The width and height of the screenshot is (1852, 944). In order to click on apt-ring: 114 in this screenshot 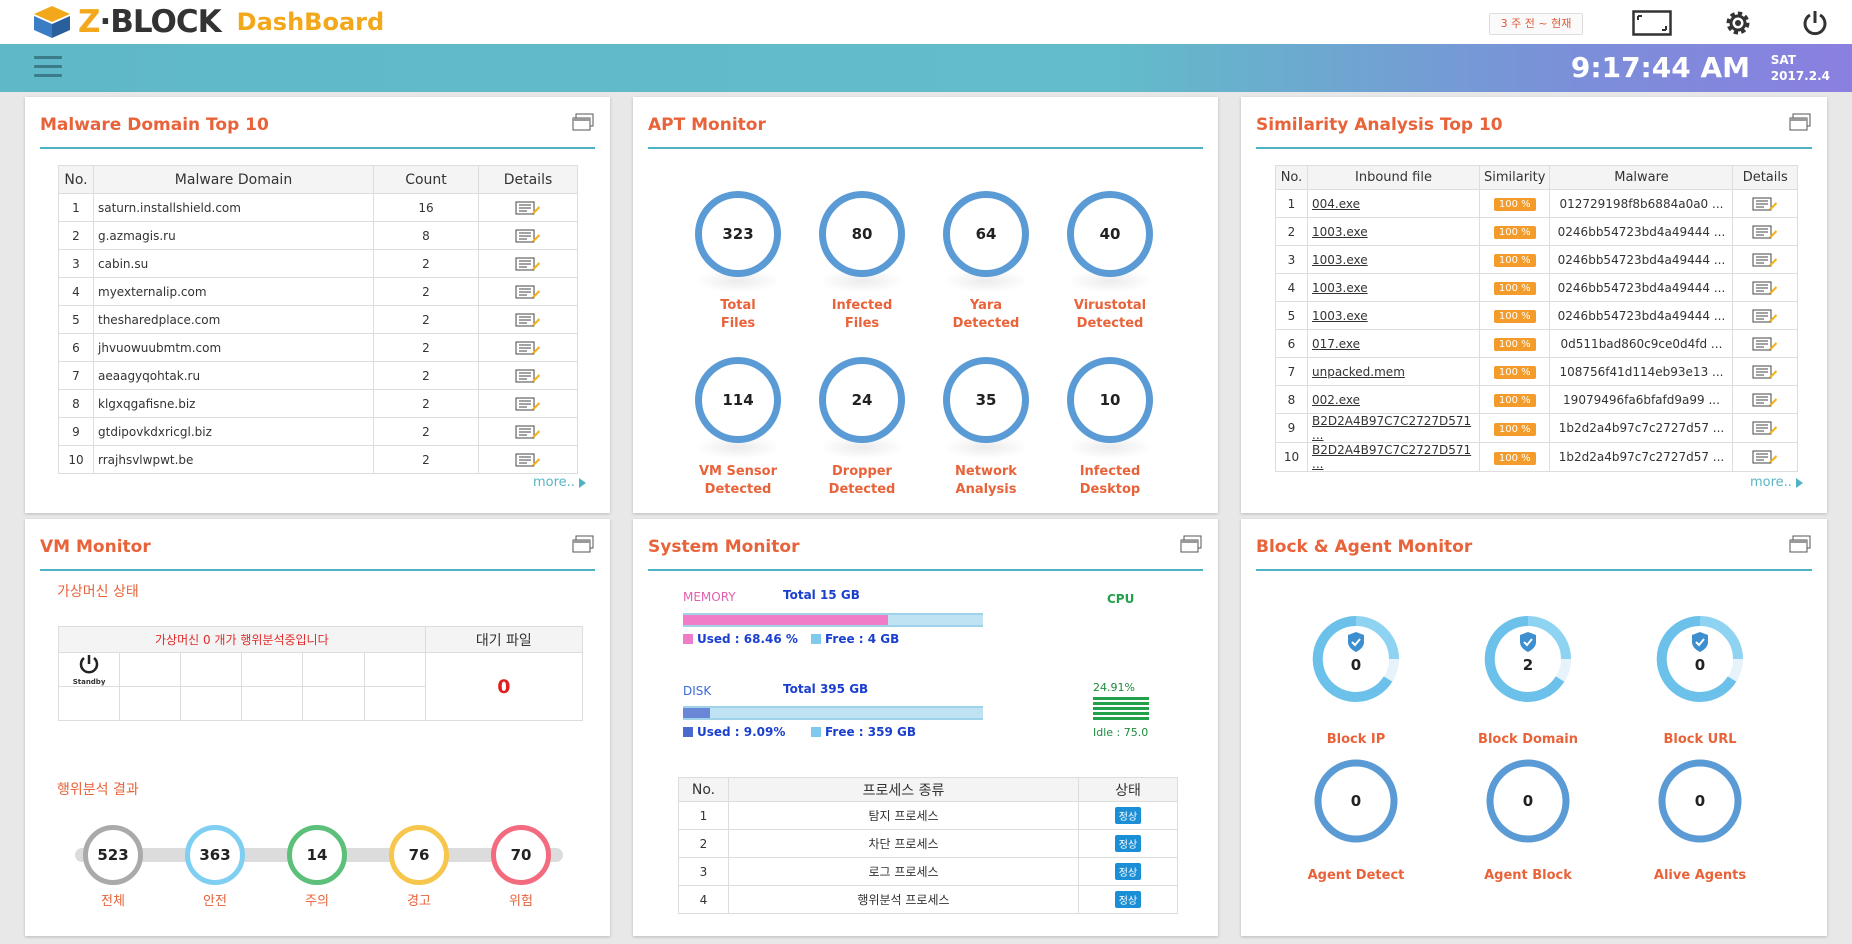, I will do `click(738, 400)`.